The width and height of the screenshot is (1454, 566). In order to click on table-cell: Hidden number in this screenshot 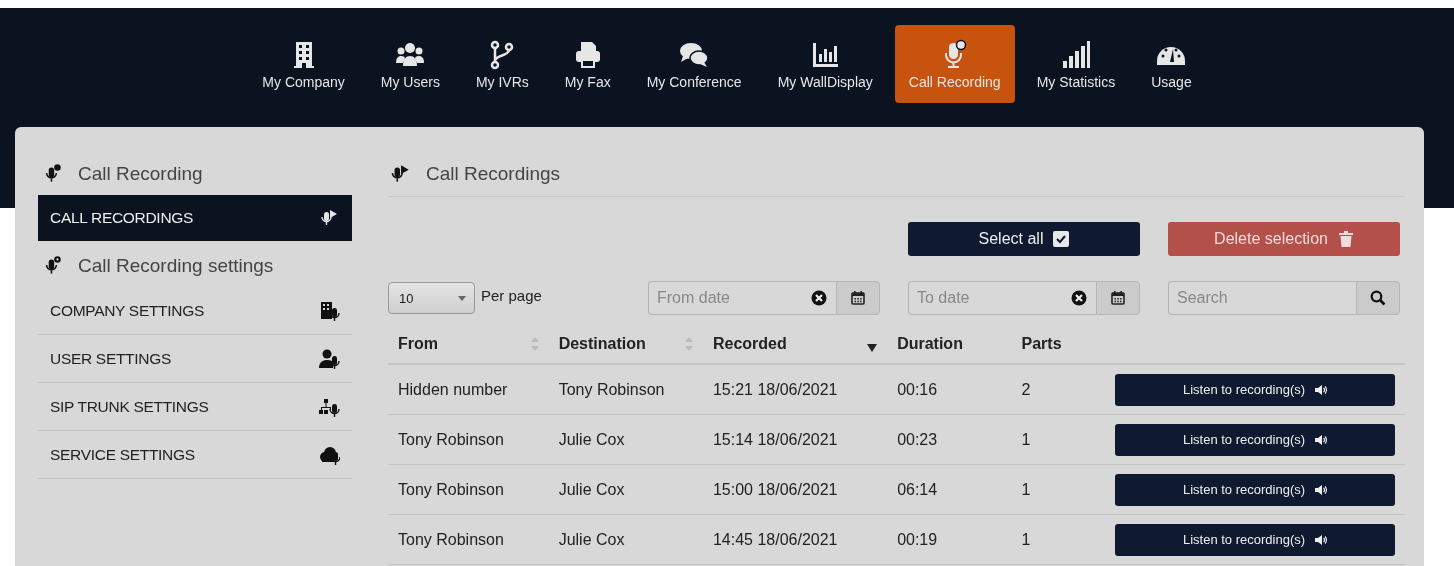, I will do `click(468, 389)`.